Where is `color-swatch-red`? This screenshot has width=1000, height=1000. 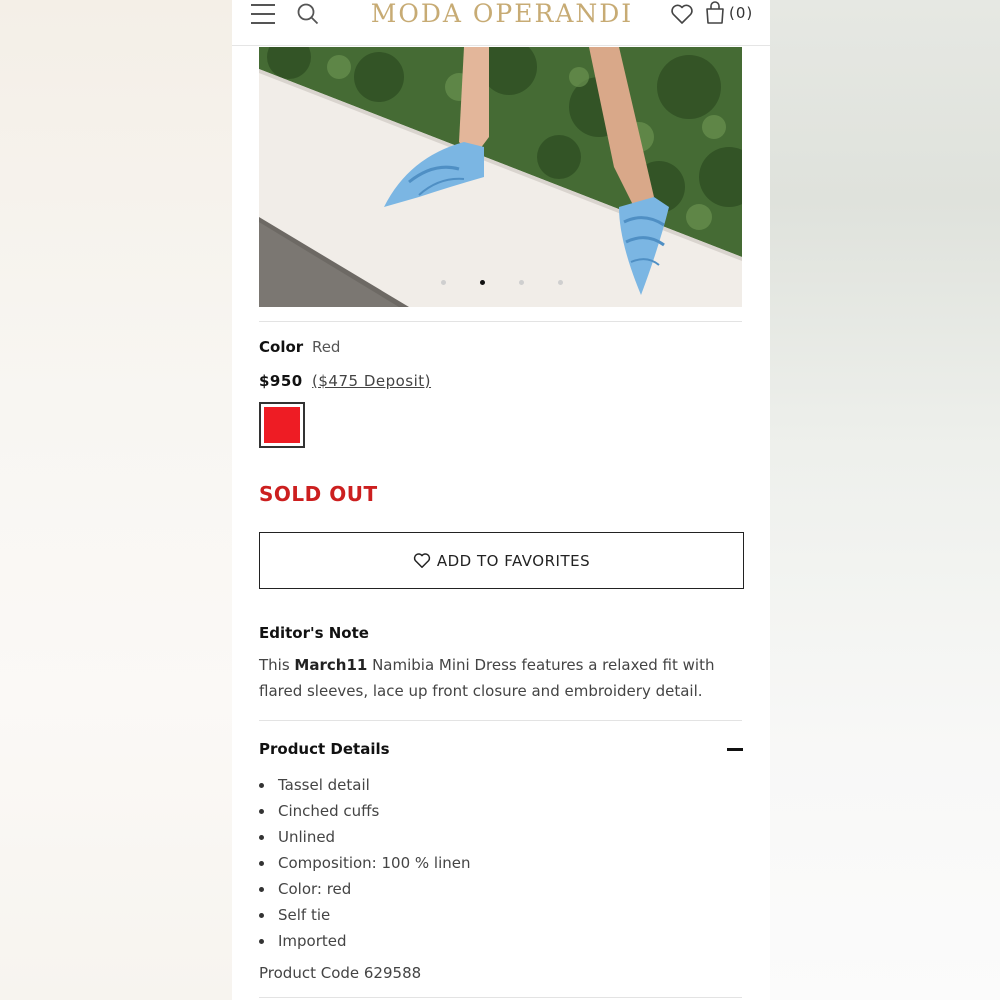 color-swatch-red is located at coordinates (282, 425).